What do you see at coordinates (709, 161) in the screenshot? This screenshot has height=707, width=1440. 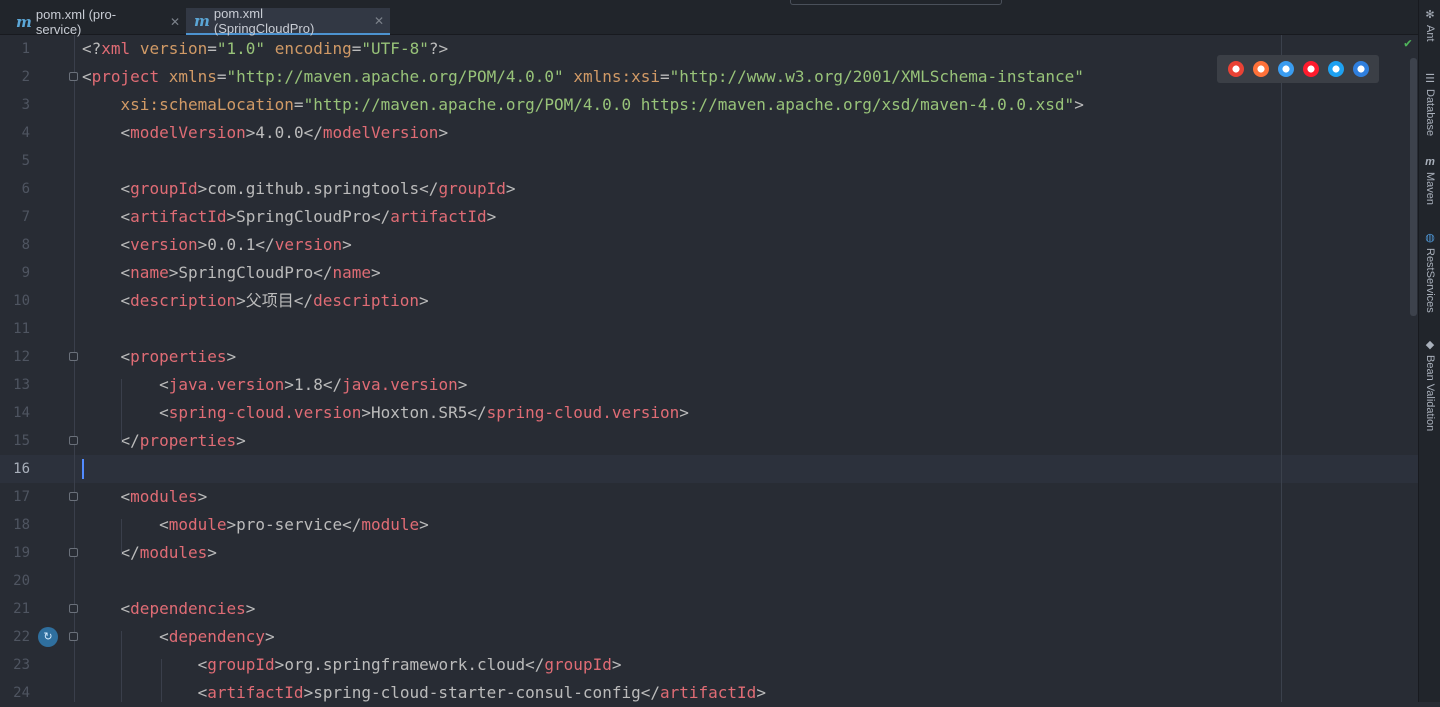 I see `code-line: 5` at bounding box center [709, 161].